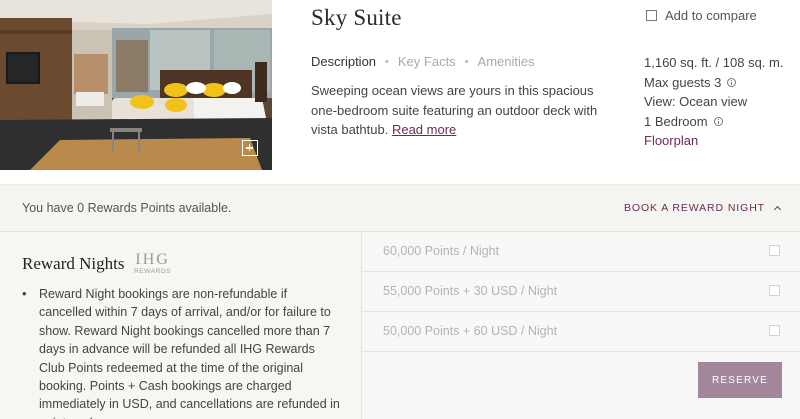 The image size is (800, 419). I want to click on tab-amenities: Amenities, so click(506, 61).